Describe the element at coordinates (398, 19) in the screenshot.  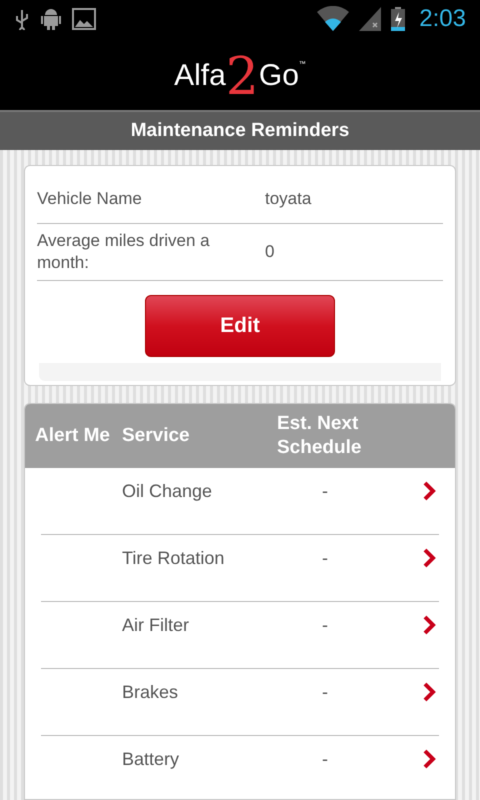
I see `battery-icon` at that location.